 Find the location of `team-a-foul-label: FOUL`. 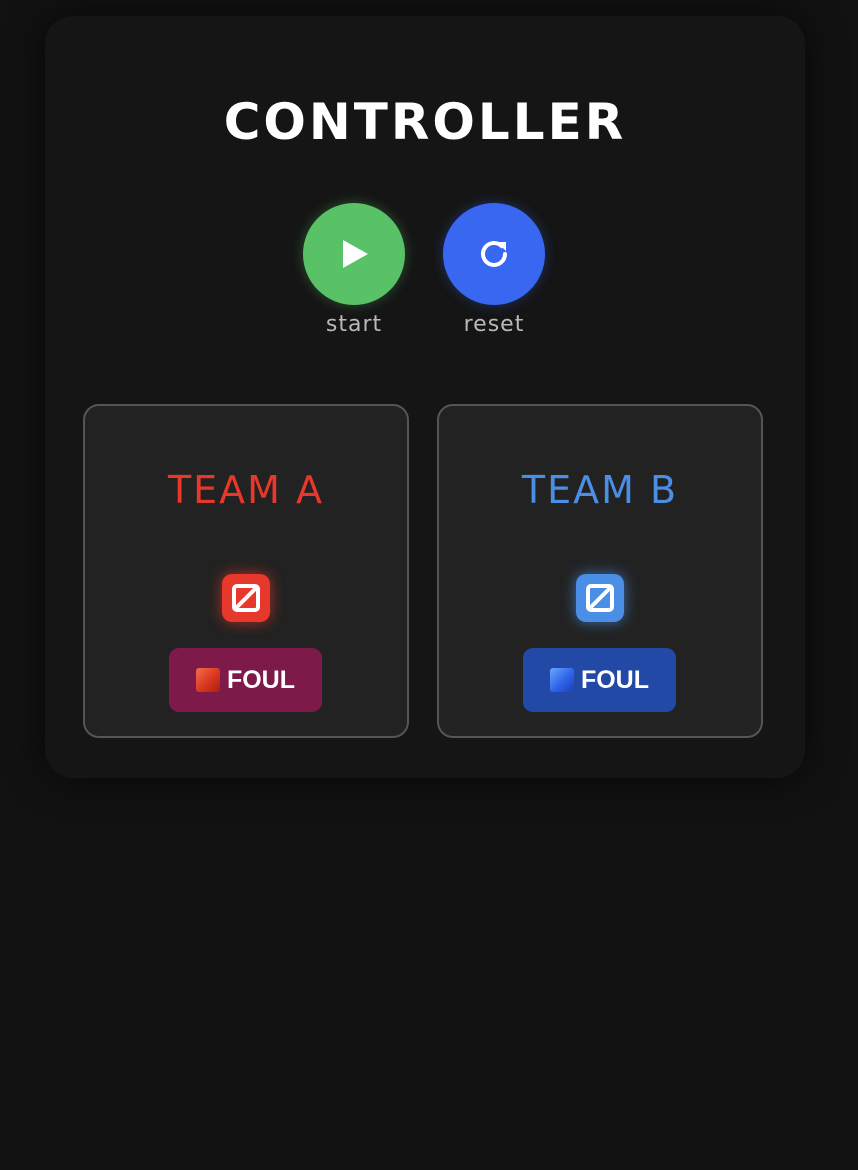

team-a-foul-label: FOUL is located at coordinates (261, 680).